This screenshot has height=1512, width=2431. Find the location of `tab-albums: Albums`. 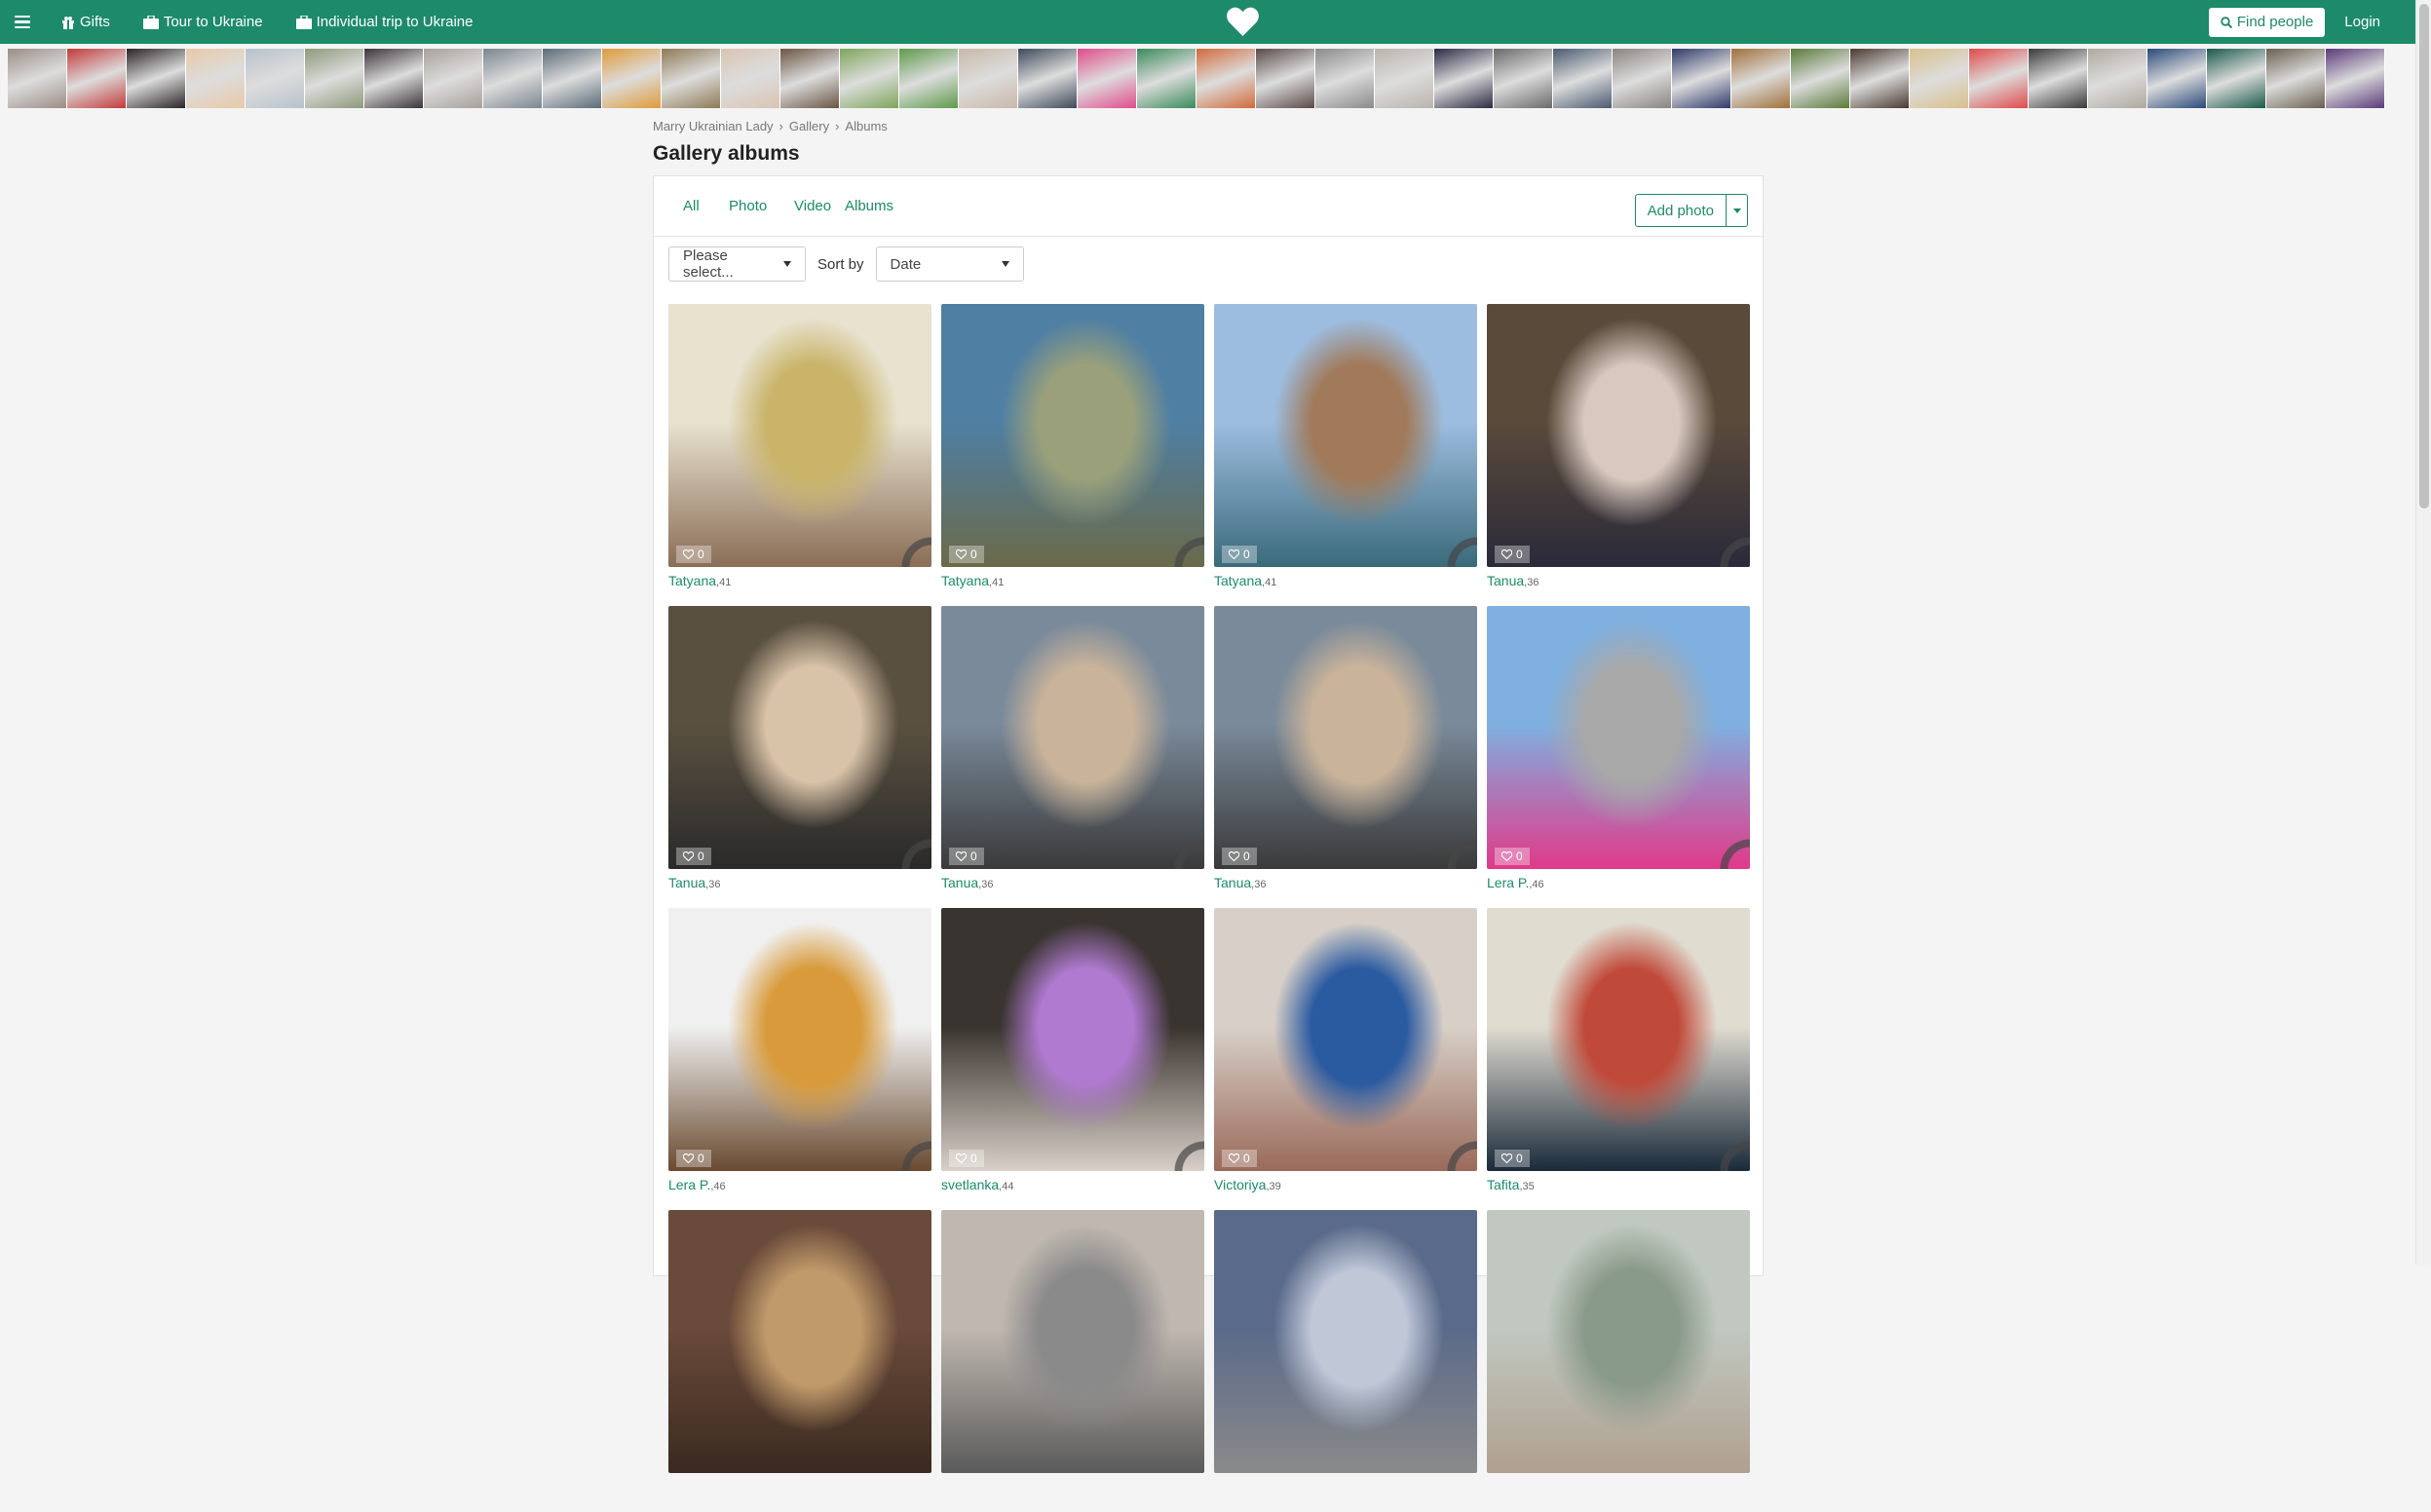

tab-albums: Albums is located at coordinates (869, 206).